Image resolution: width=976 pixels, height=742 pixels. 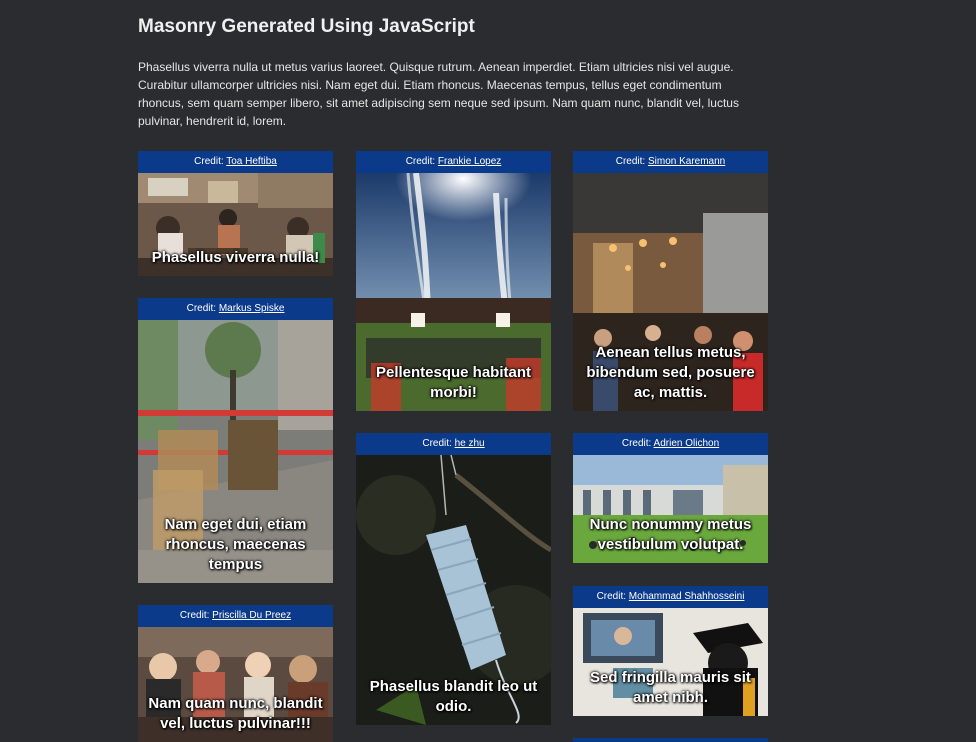 I want to click on card-caption: Pellentesque habitant morbi!, so click(x=453, y=382).